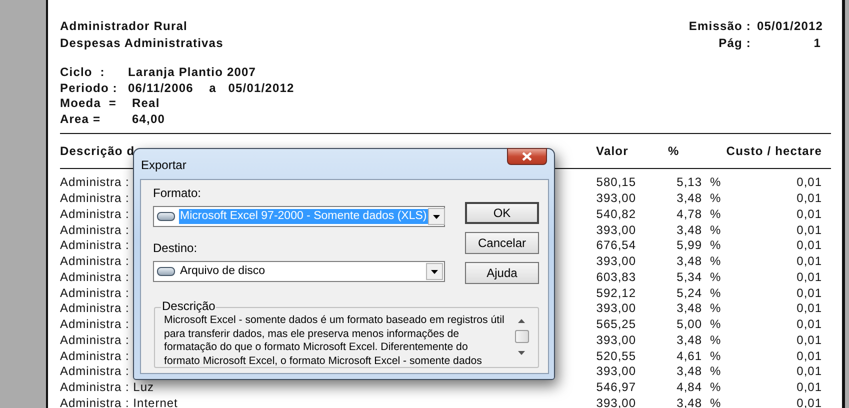 This screenshot has height=408, width=849. What do you see at coordinates (142, 42) in the screenshot?
I see `report-title: Despesas Administrativas` at bounding box center [142, 42].